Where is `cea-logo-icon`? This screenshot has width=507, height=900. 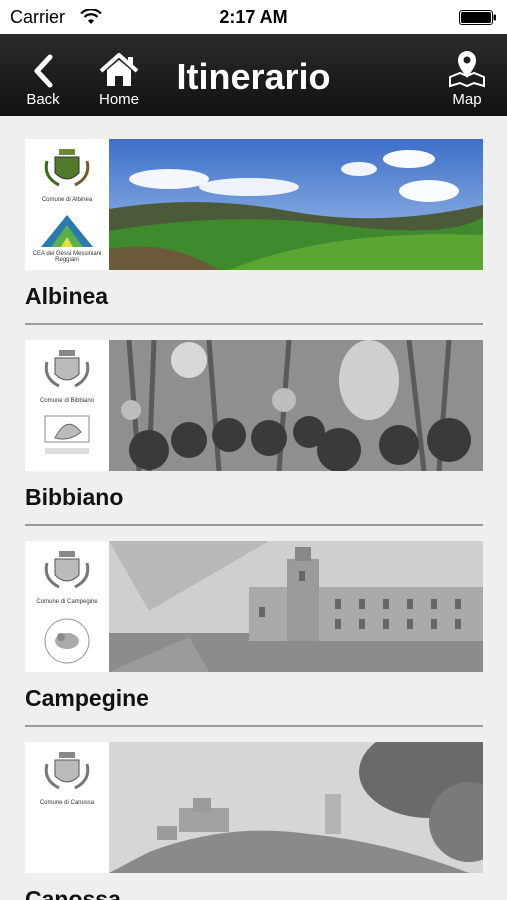 cea-logo-icon is located at coordinates (67, 231).